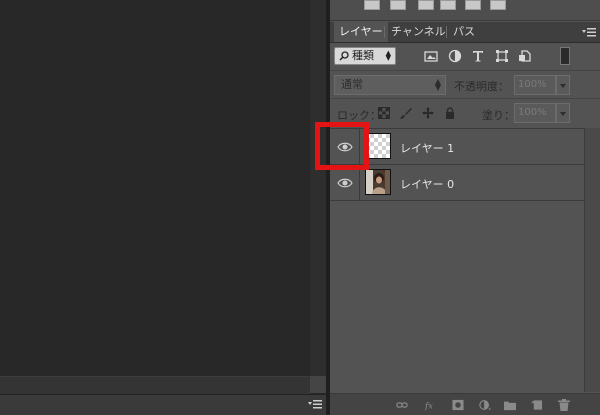 The image size is (600, 415). I want to click on top-panel-strip, so click(465, 10).